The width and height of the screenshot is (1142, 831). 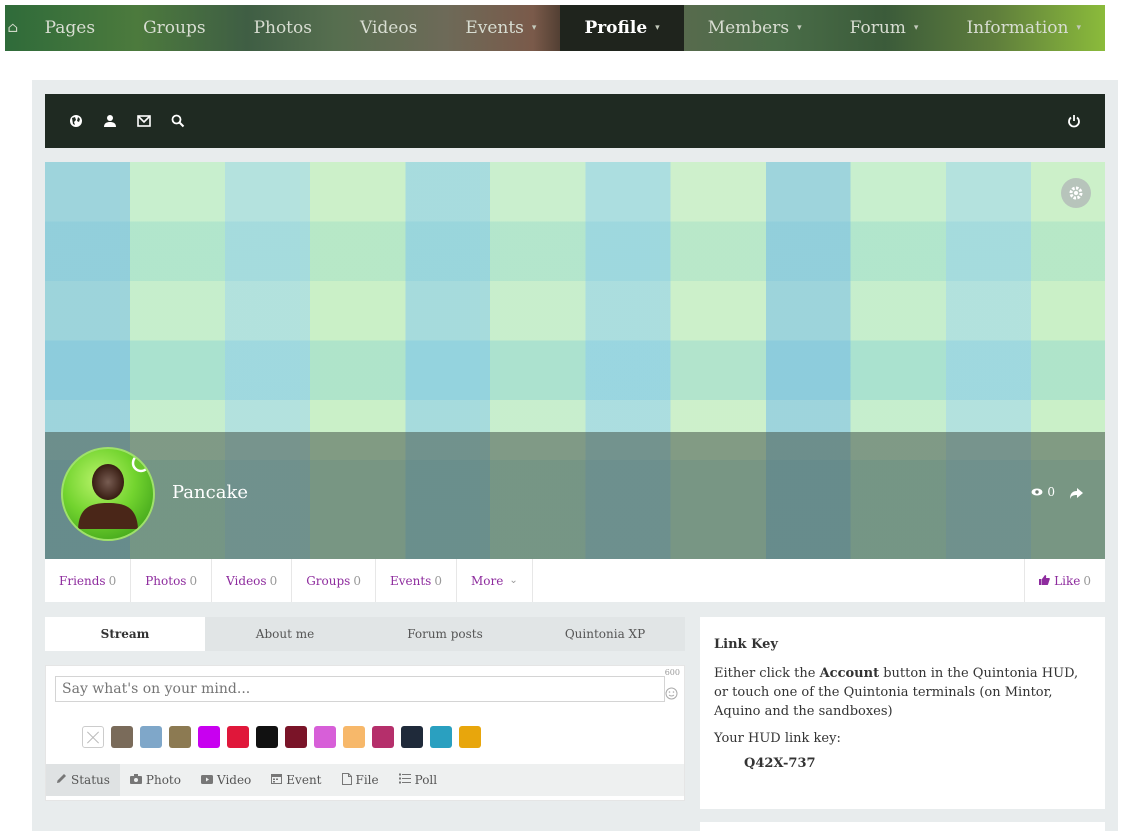 I want to click on hud-link-key: Q42X-737, so click(x=780, y=763).